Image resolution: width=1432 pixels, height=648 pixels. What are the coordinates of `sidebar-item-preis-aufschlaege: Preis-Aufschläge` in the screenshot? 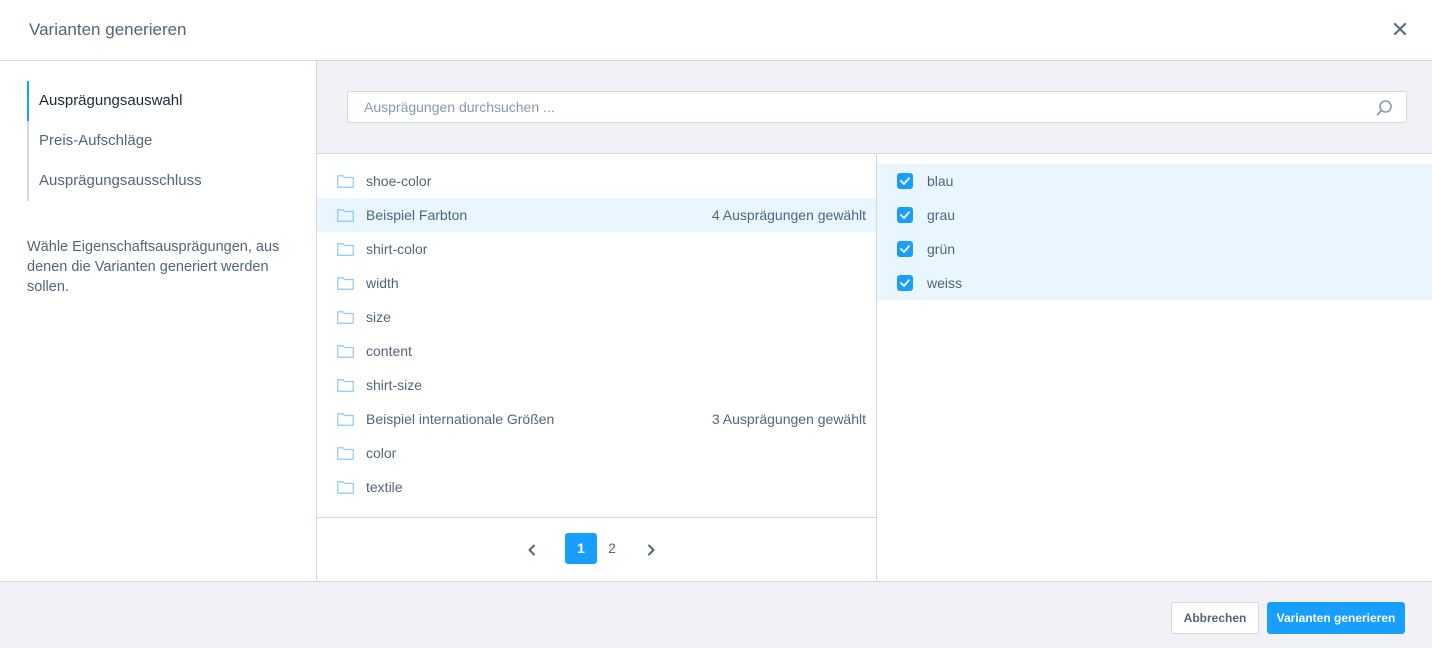 It's located at (163, 141).